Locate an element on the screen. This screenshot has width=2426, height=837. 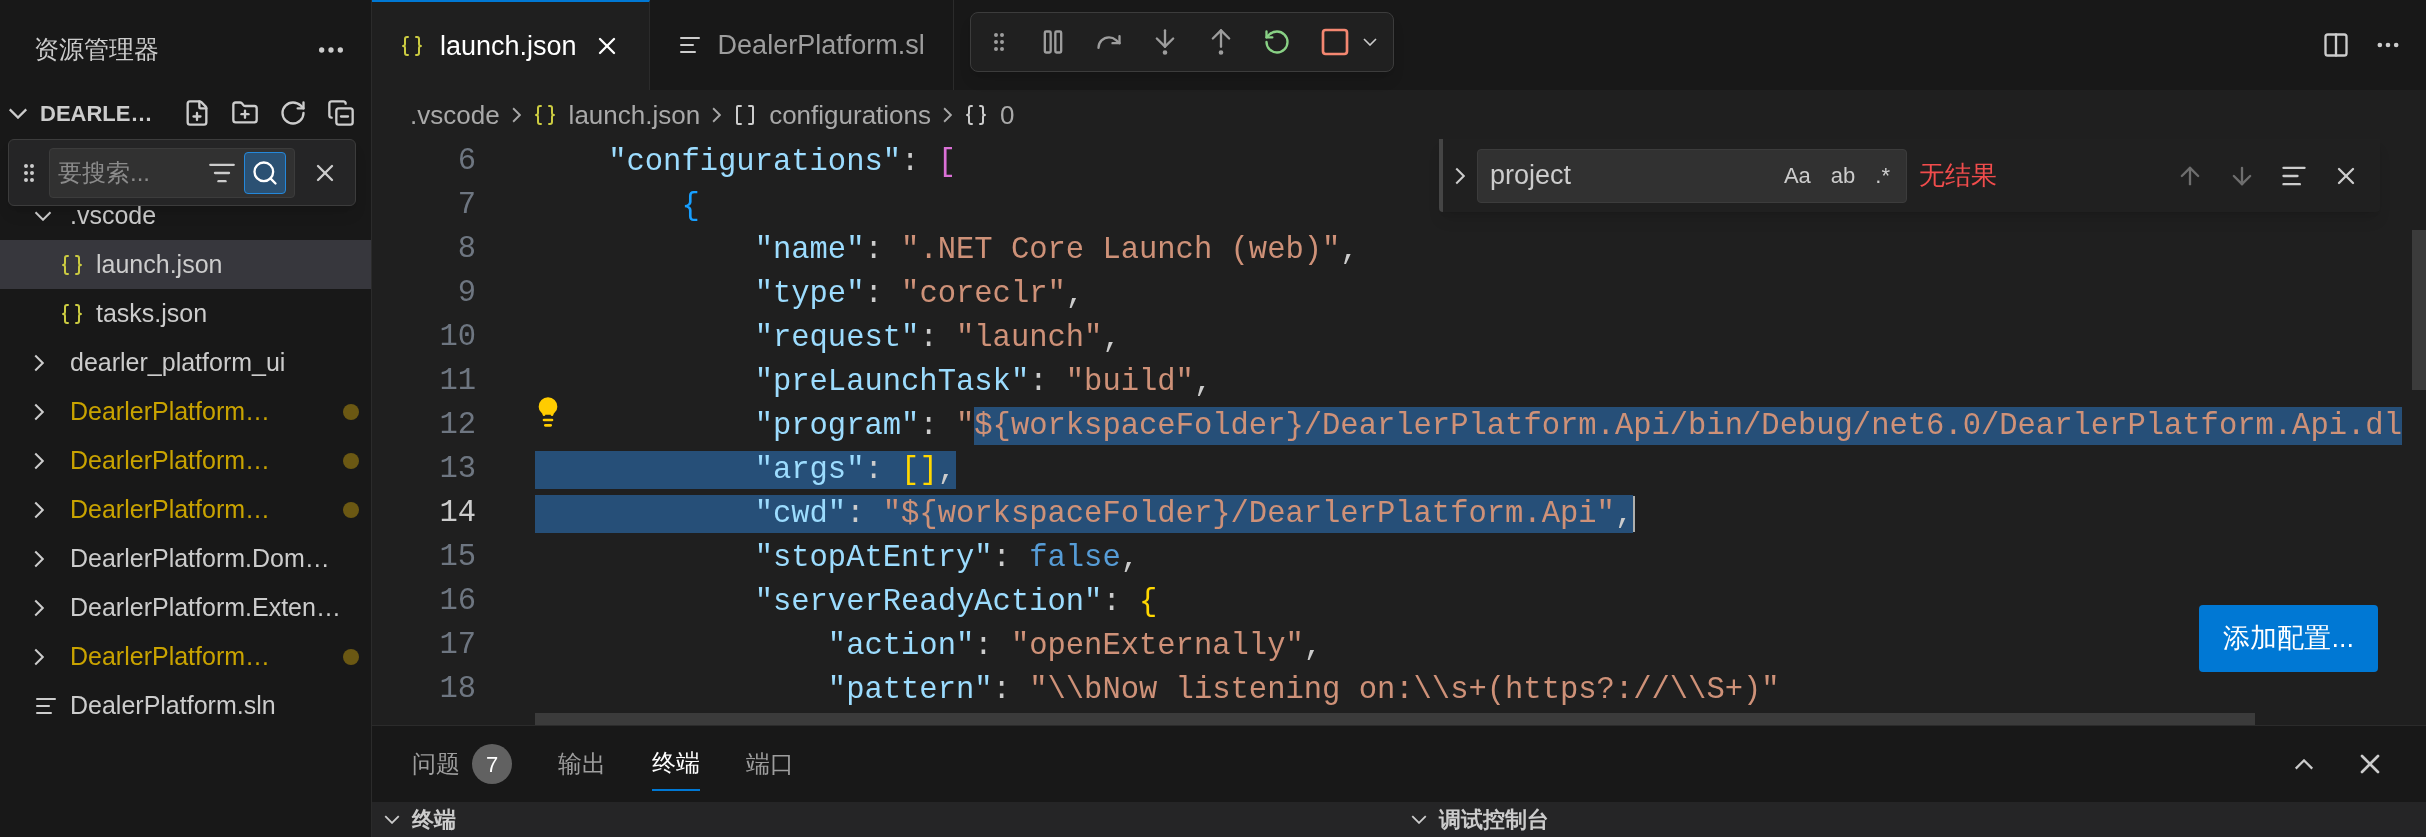
tree-item: launch.json is located at coordinates (185, 264).